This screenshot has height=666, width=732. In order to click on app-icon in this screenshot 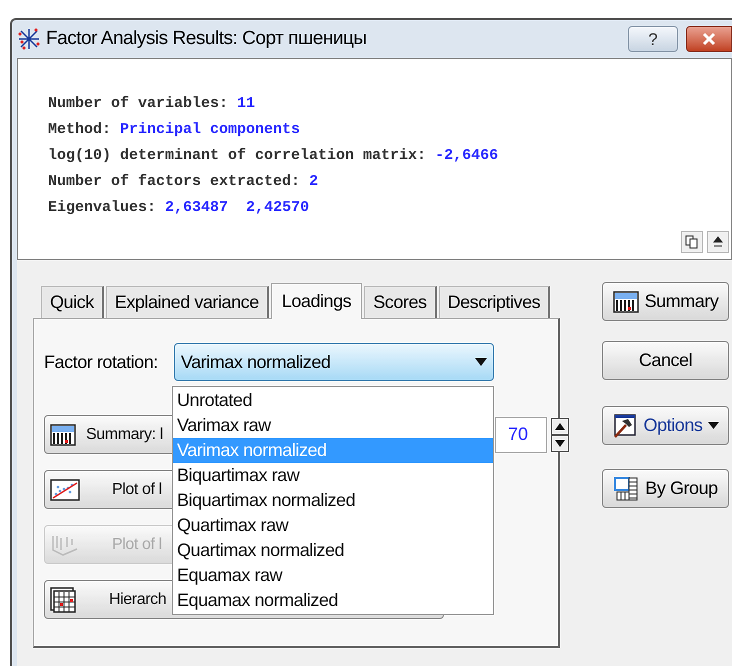, I will do `click(29, 39)`.